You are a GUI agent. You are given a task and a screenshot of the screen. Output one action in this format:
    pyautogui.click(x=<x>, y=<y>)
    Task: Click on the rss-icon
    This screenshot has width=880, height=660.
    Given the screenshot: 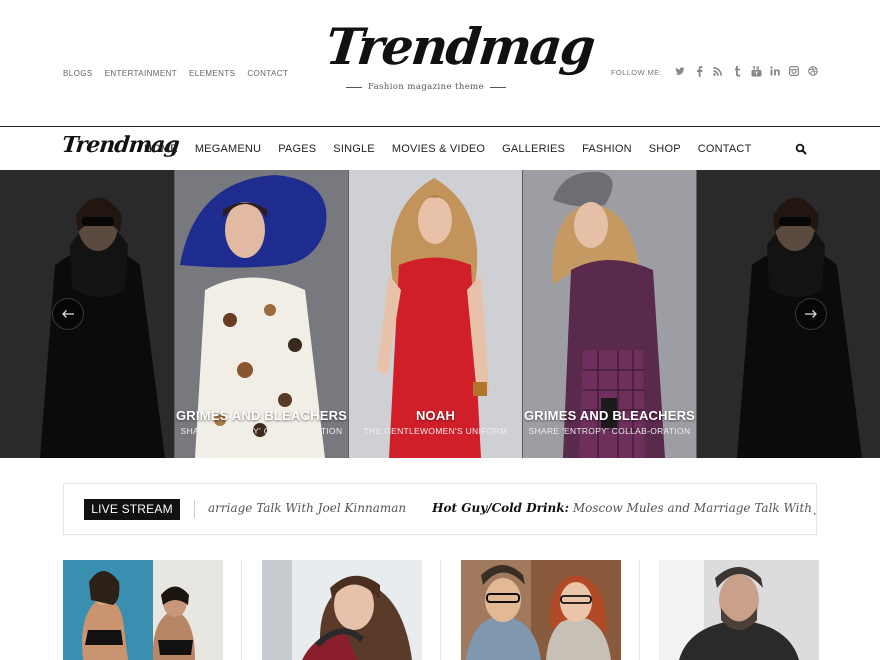 What is the action you would take?
    pyautogui.click(x=718, y=72)
    